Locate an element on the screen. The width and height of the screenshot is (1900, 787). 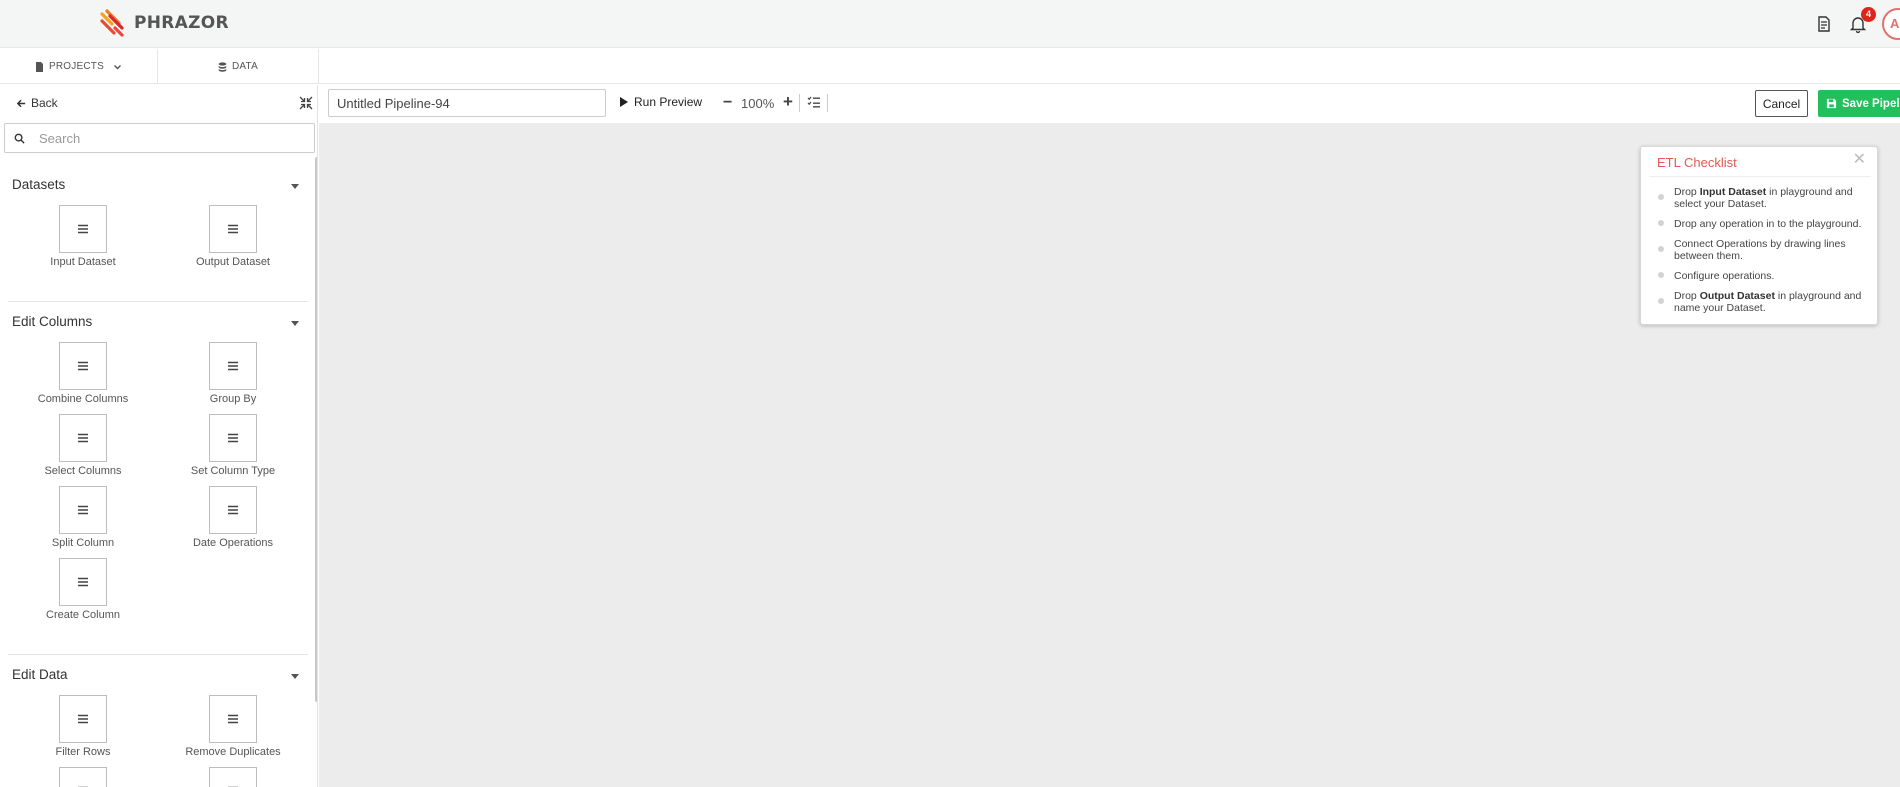
run-preview-button: Run Preview is located at coordinates (660, 102).